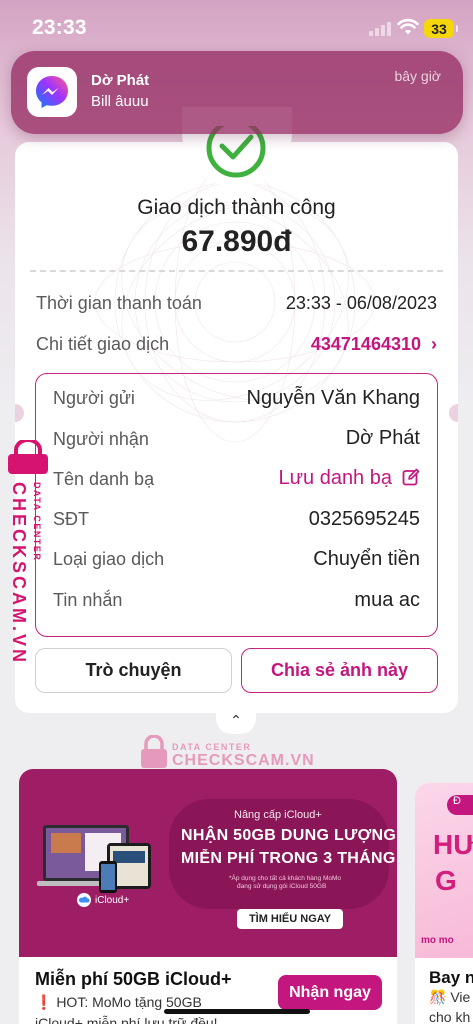 The image size is (473, 1024). Describe the element at coordinates (278, 815) in the screenshot. I see `banner-subheading: Nâng cấp iCloud+` at that location.